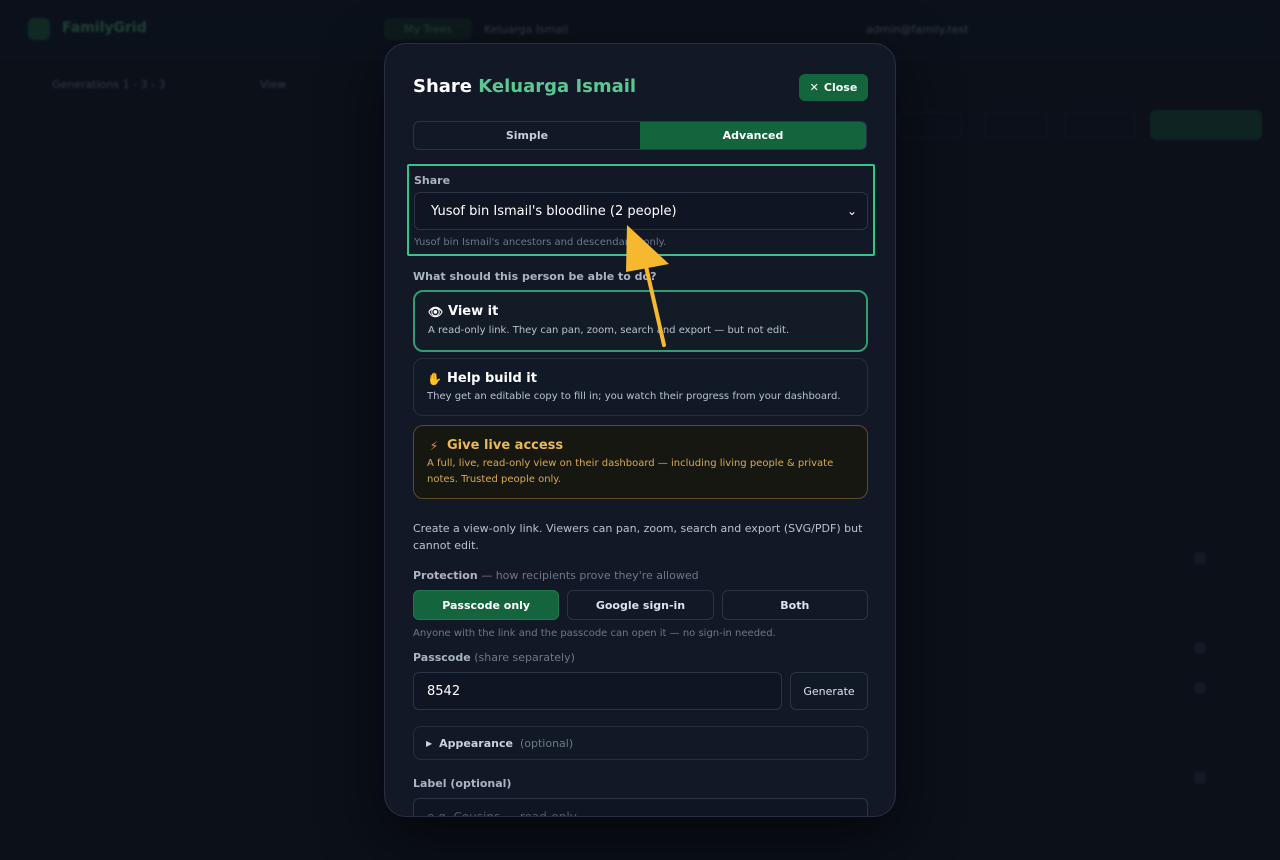 This screenshot has height=860, width=1280. What do you see at coordinates (1206, 125) in the screenshot?
I see `bg-add-button` at bounding box center [1206, 125].